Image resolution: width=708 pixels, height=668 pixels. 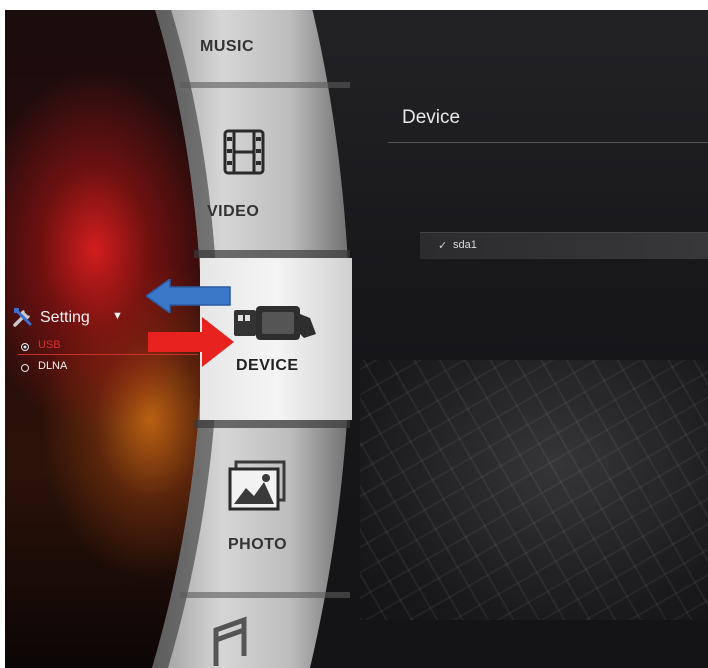 I want to click on red-right-arrow-icon, so click(x=191, y=342).